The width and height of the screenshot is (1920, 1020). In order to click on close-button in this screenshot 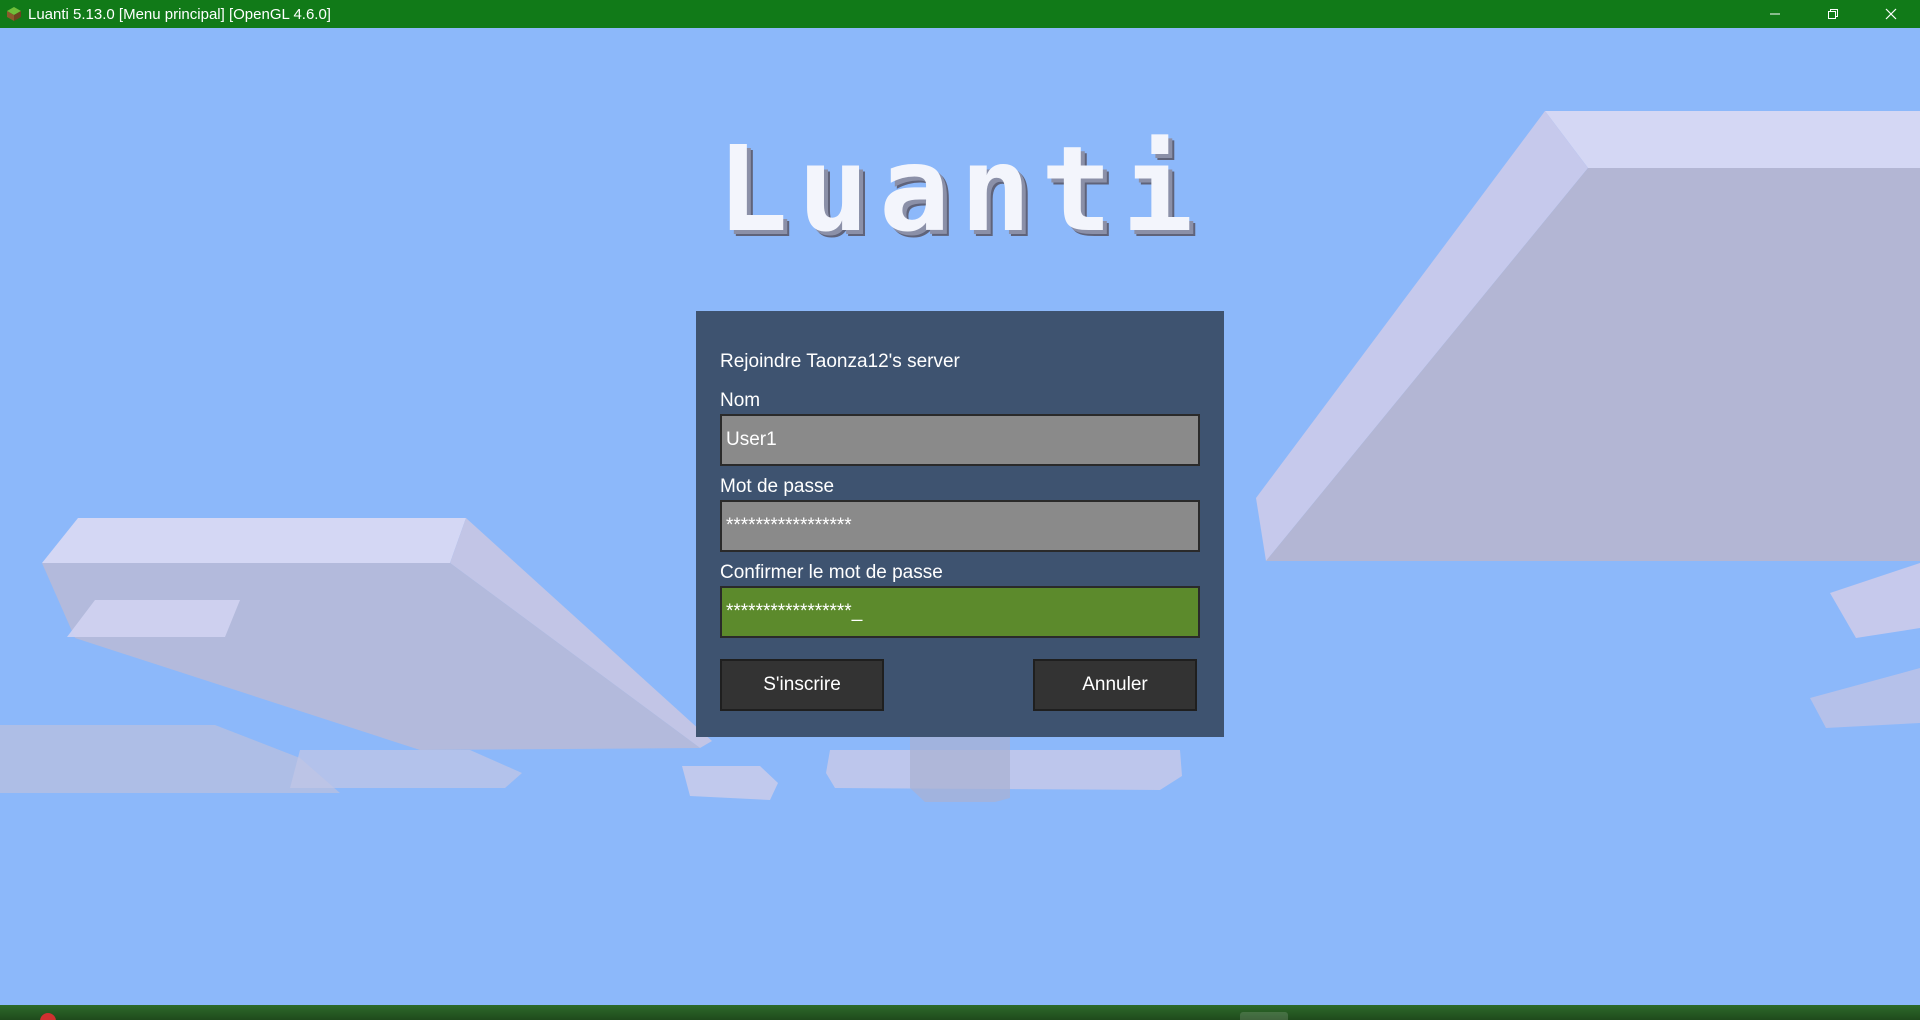, I will do `click(1891, 14)`.